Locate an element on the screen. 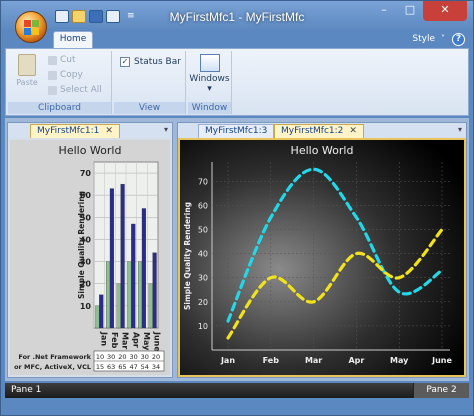  y-tick-label: 20 is located at coordinates (203, 302).